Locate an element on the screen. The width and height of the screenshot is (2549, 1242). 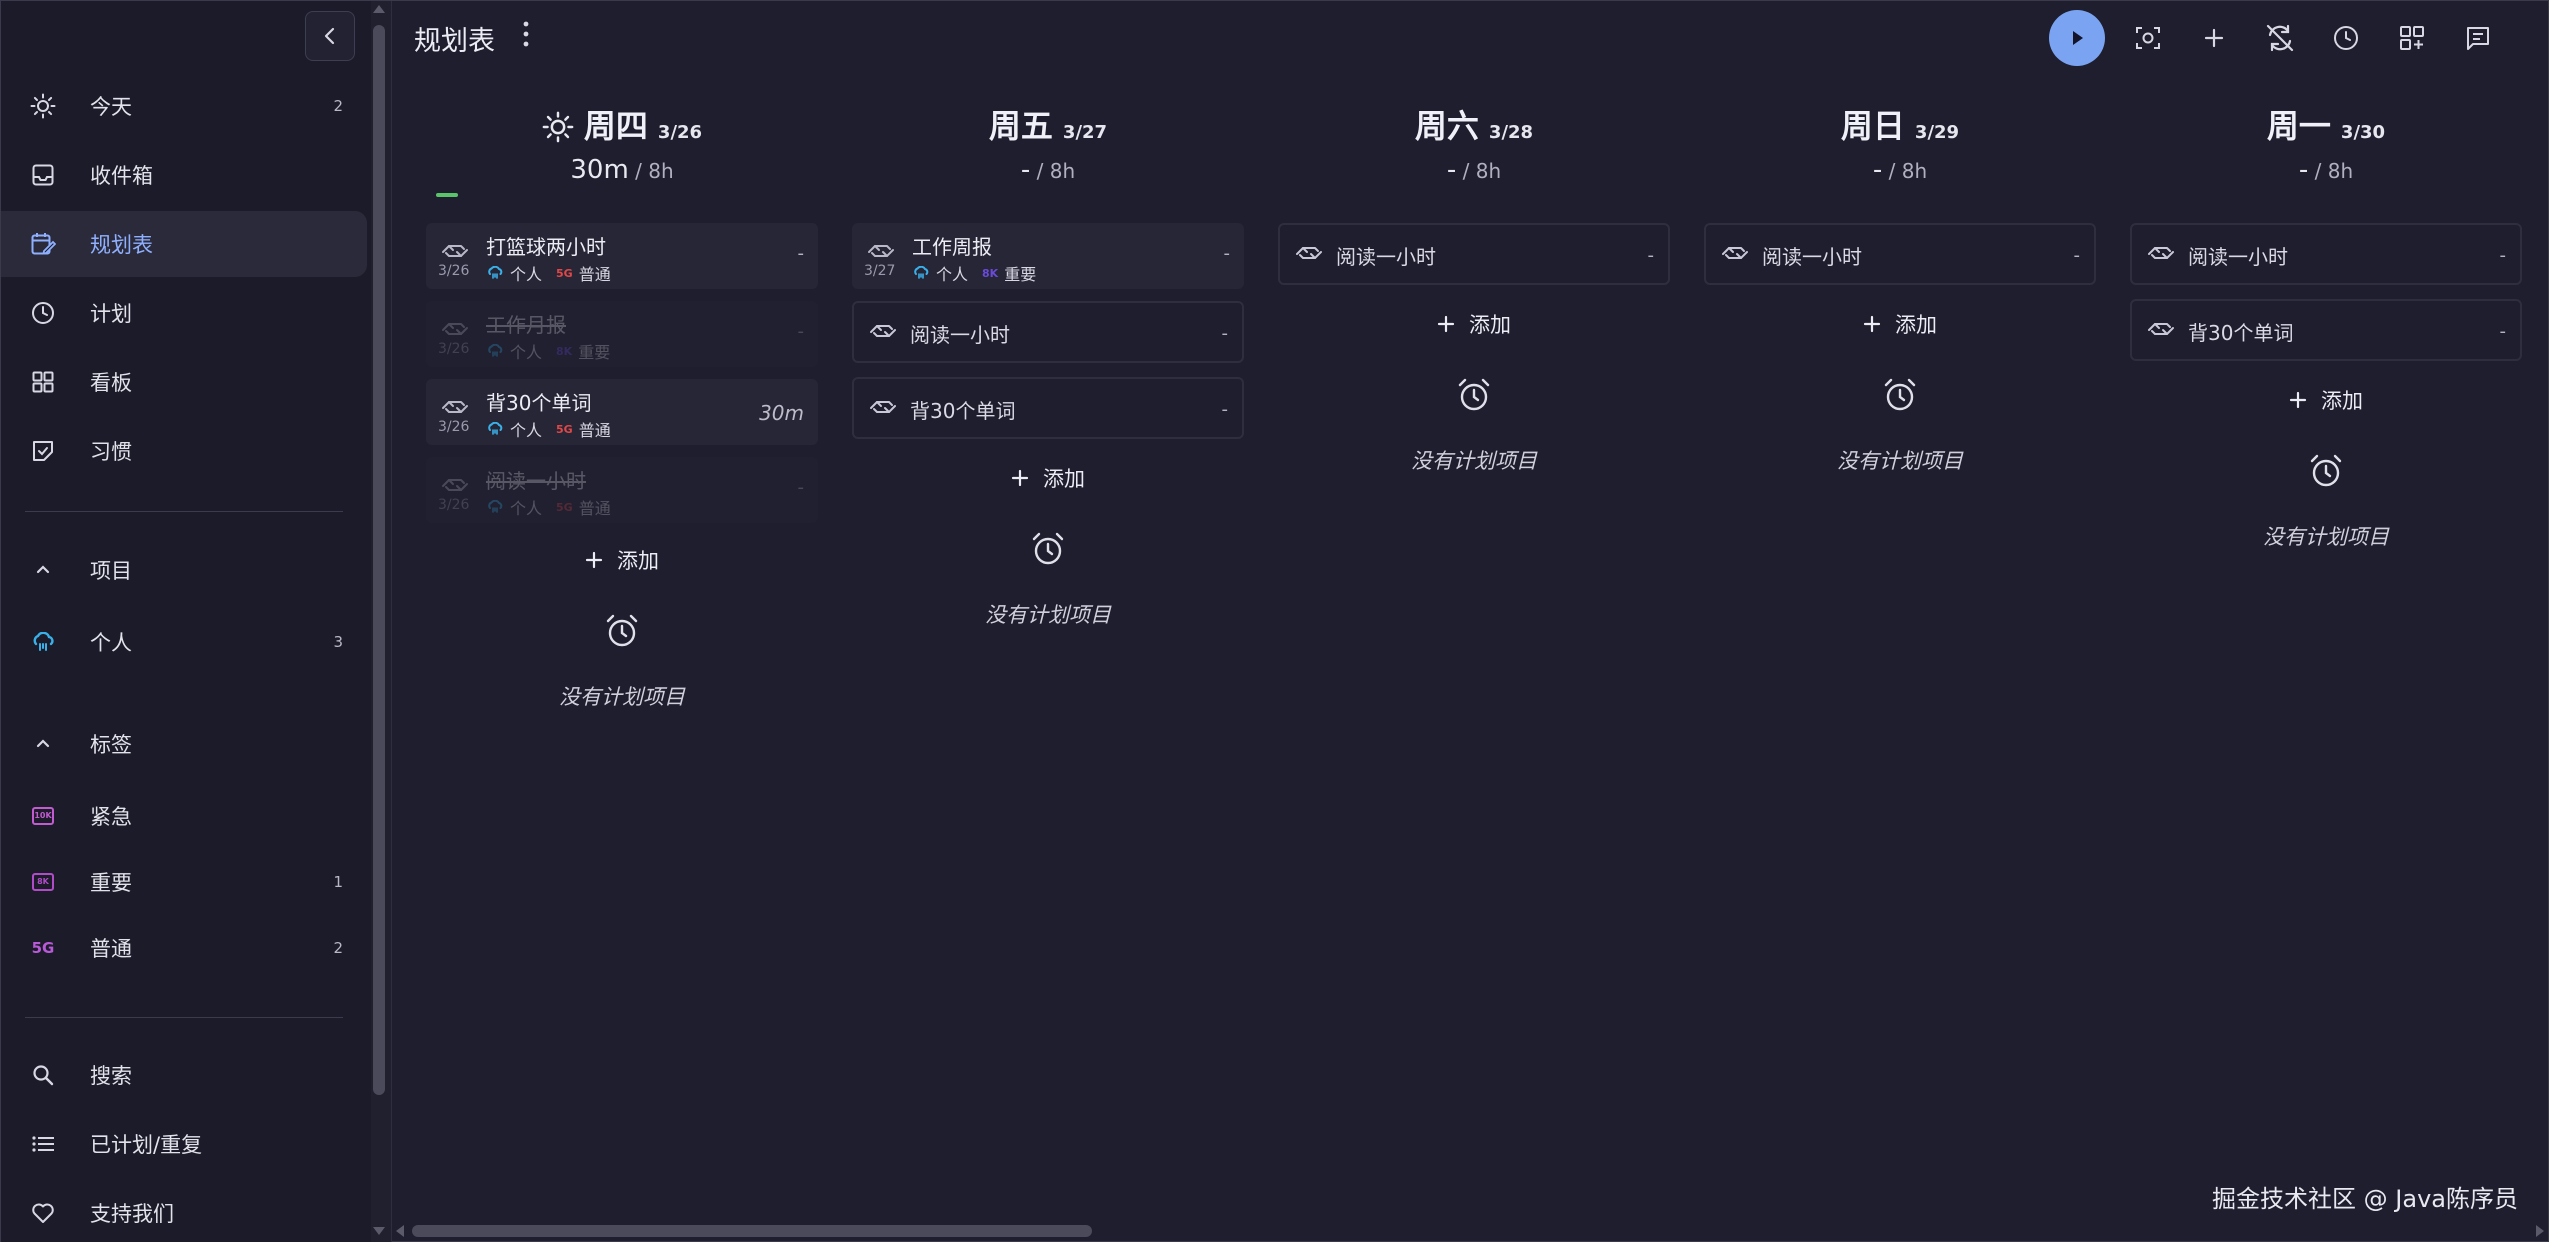
task-tag: 8K 重要 is located at coordinates (583, 352).